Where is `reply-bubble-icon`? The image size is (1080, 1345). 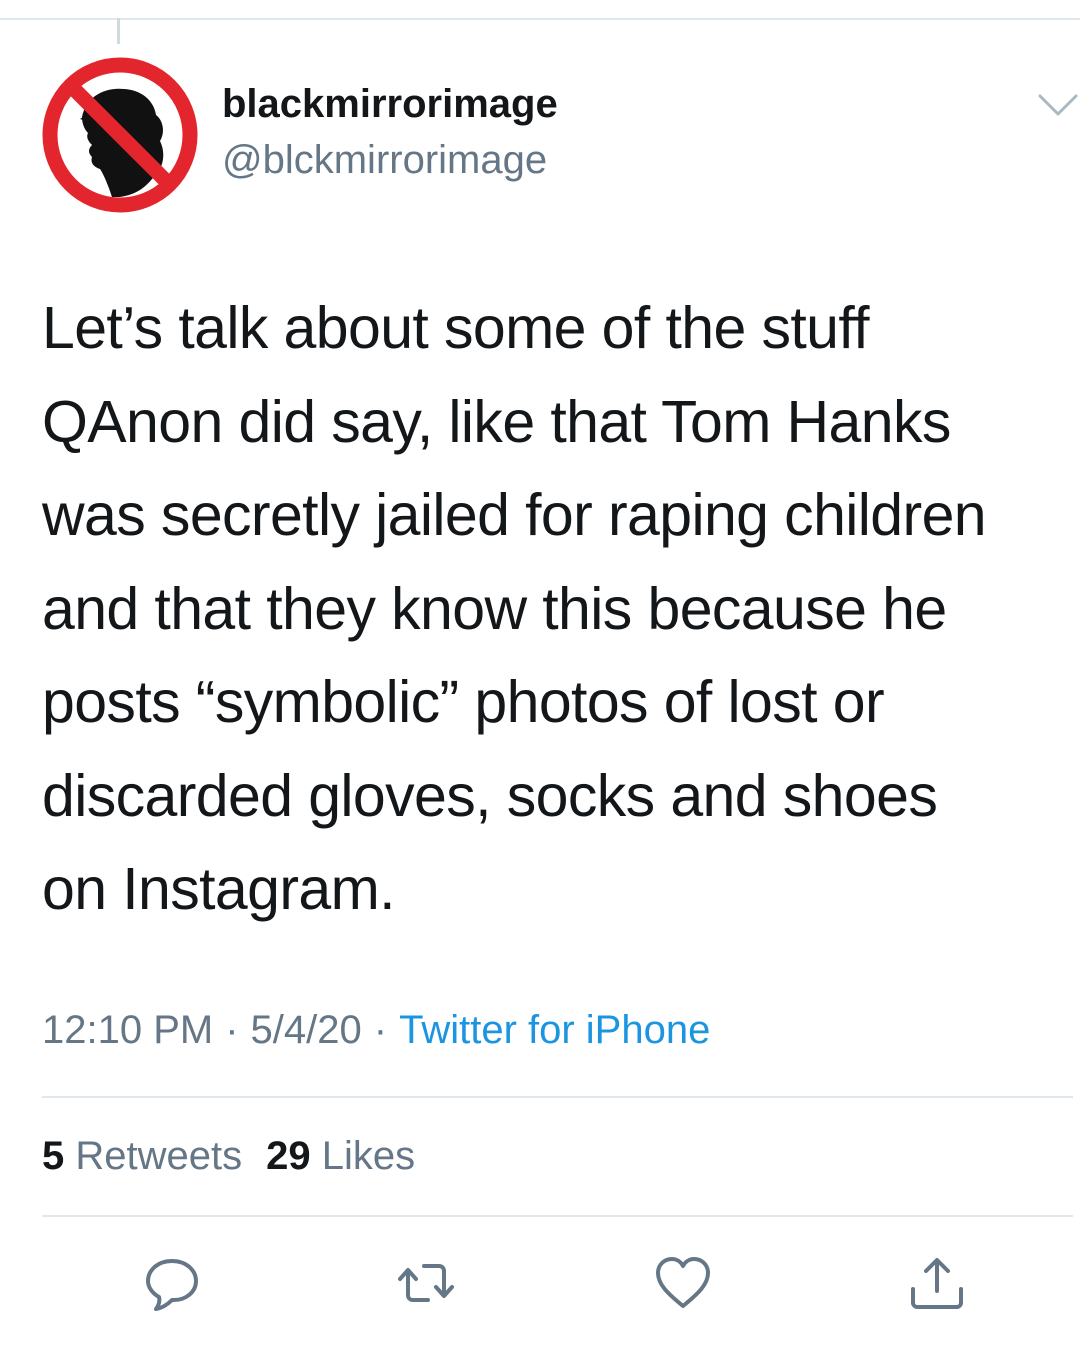 reply-bubble-icon is located at coordinates (172, 1285).